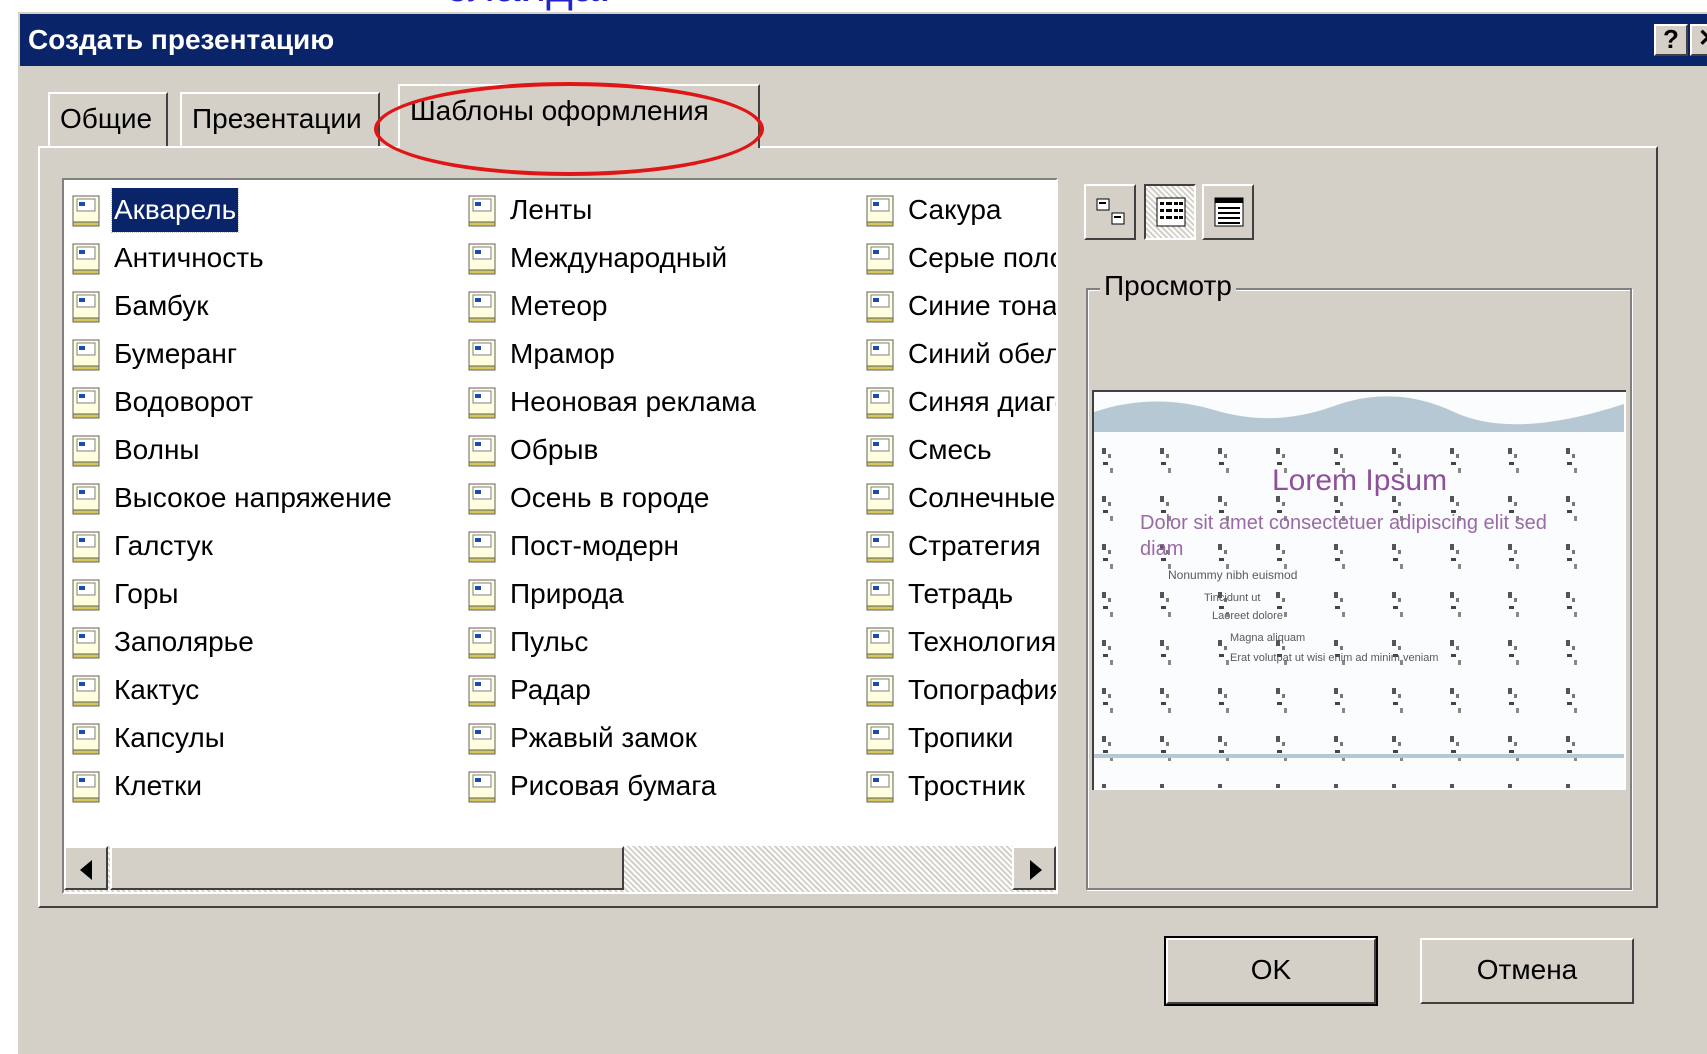 This screenshot has height=1054, width=1707. Describe the element at coordinates (181, 39) in the screenshot. I see `dialog-title: Создать презентацию` at that location.